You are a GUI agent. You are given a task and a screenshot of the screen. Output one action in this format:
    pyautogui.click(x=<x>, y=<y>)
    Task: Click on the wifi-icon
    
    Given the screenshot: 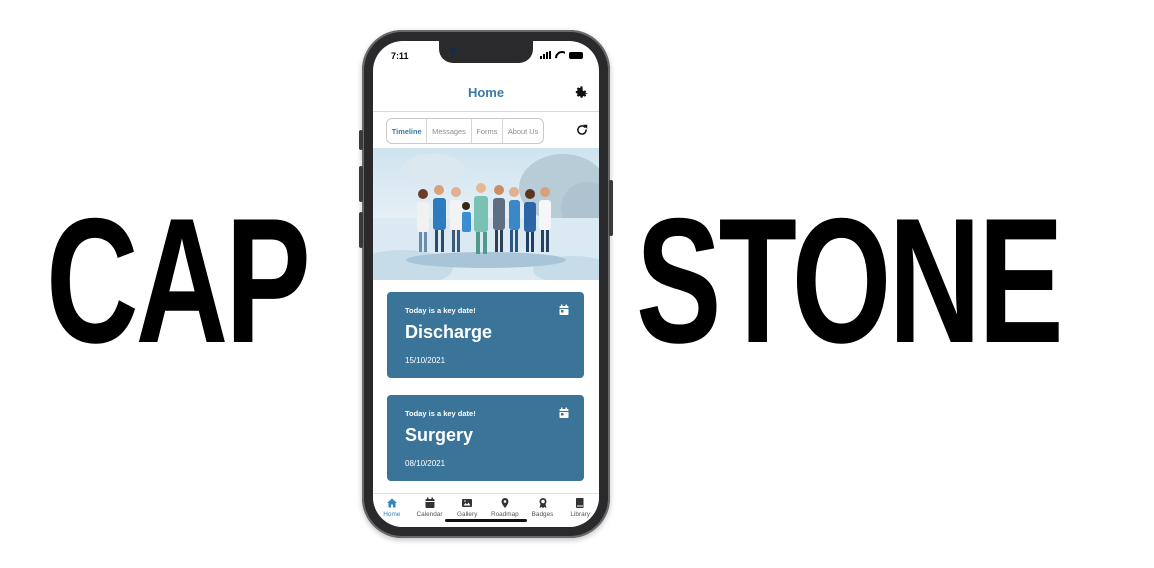 What is the action you would take?
    pyautogui.click(x=560, y=55)
    